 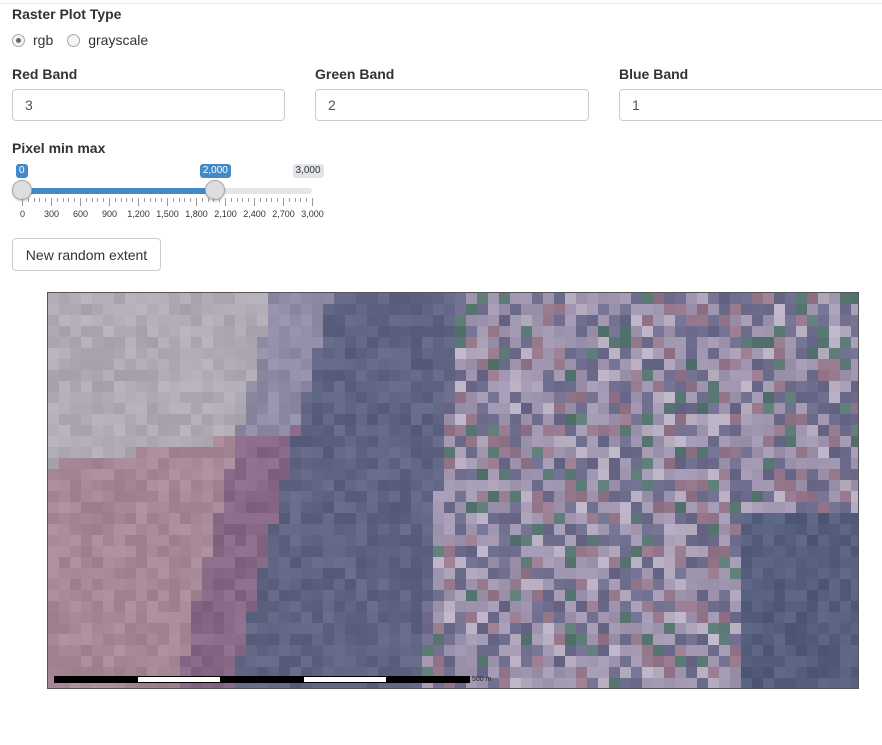 I want to click on slider-min-value: 0, so click(x=22, y=171).